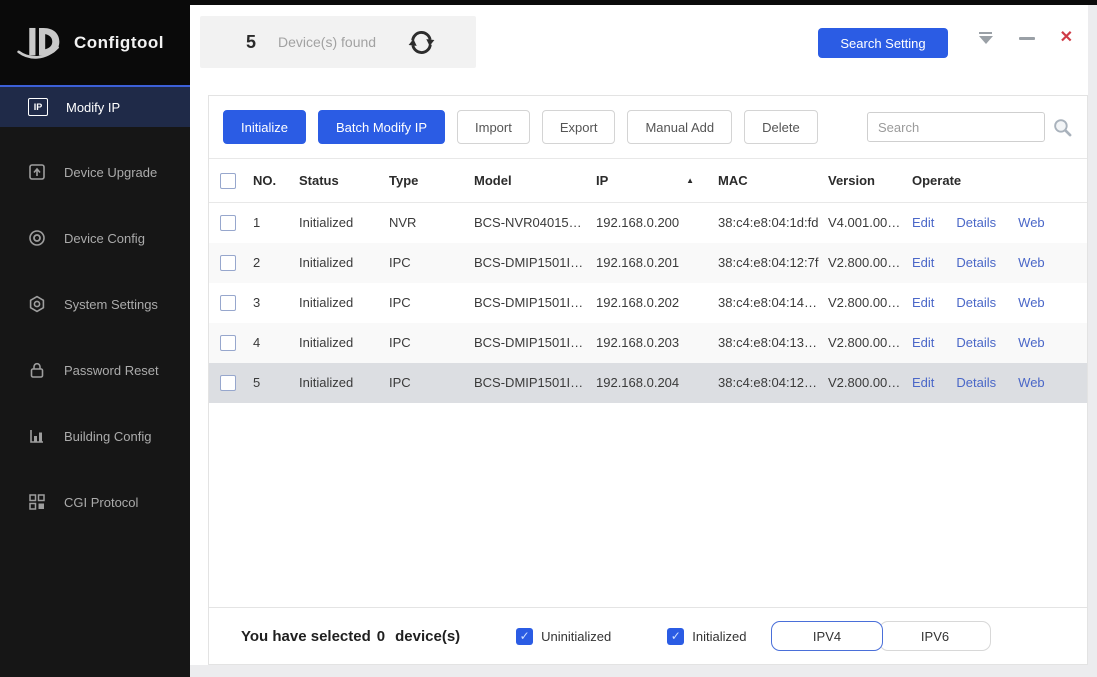 The width and height of the screenshot is (1097, 677). I want to click on sidebar-item-device-config: Device Config, so click(95, 238).